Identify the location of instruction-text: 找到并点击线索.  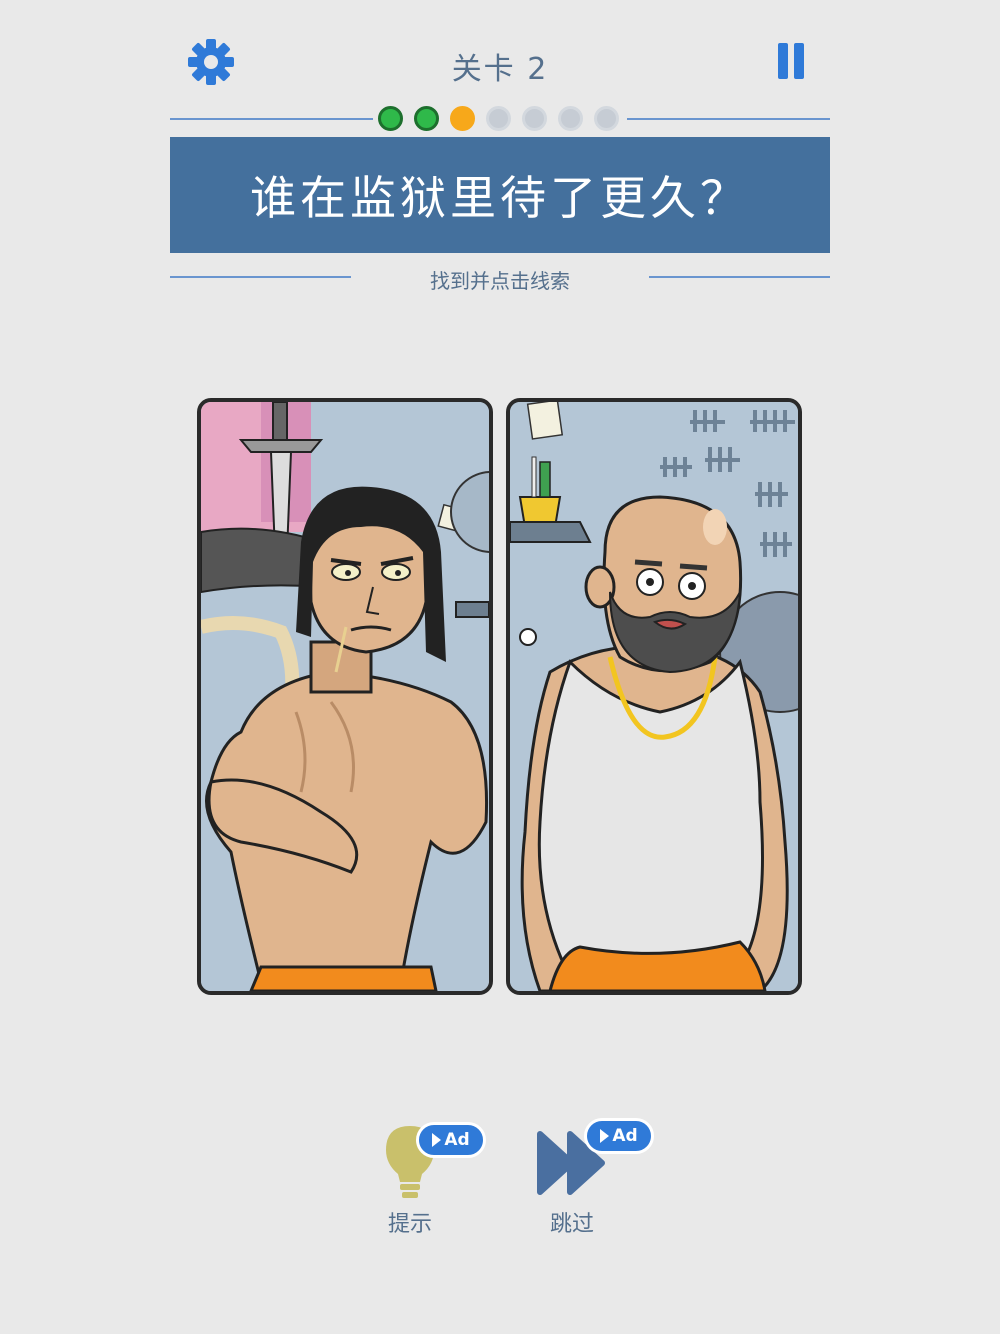
(500, 281).